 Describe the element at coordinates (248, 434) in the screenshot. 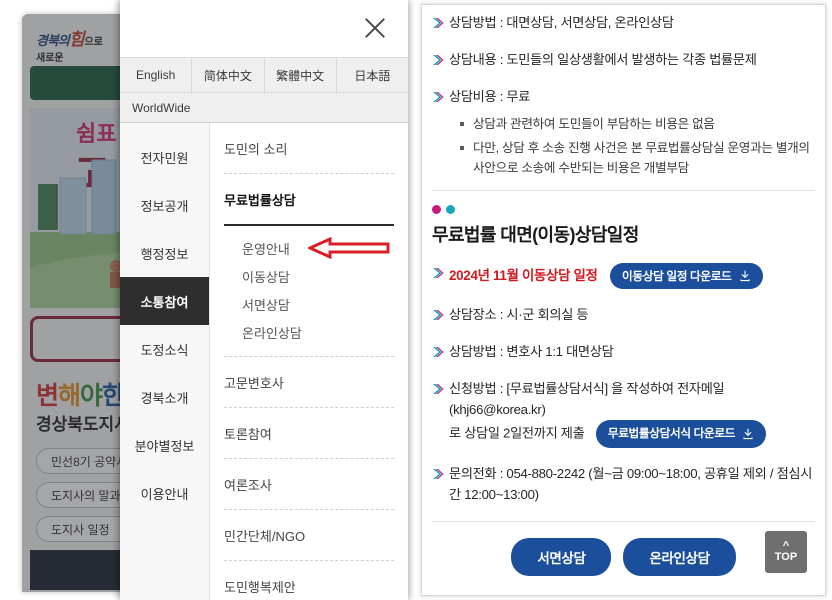

I see `submenu-title-3-label: 토론참여` at that location.